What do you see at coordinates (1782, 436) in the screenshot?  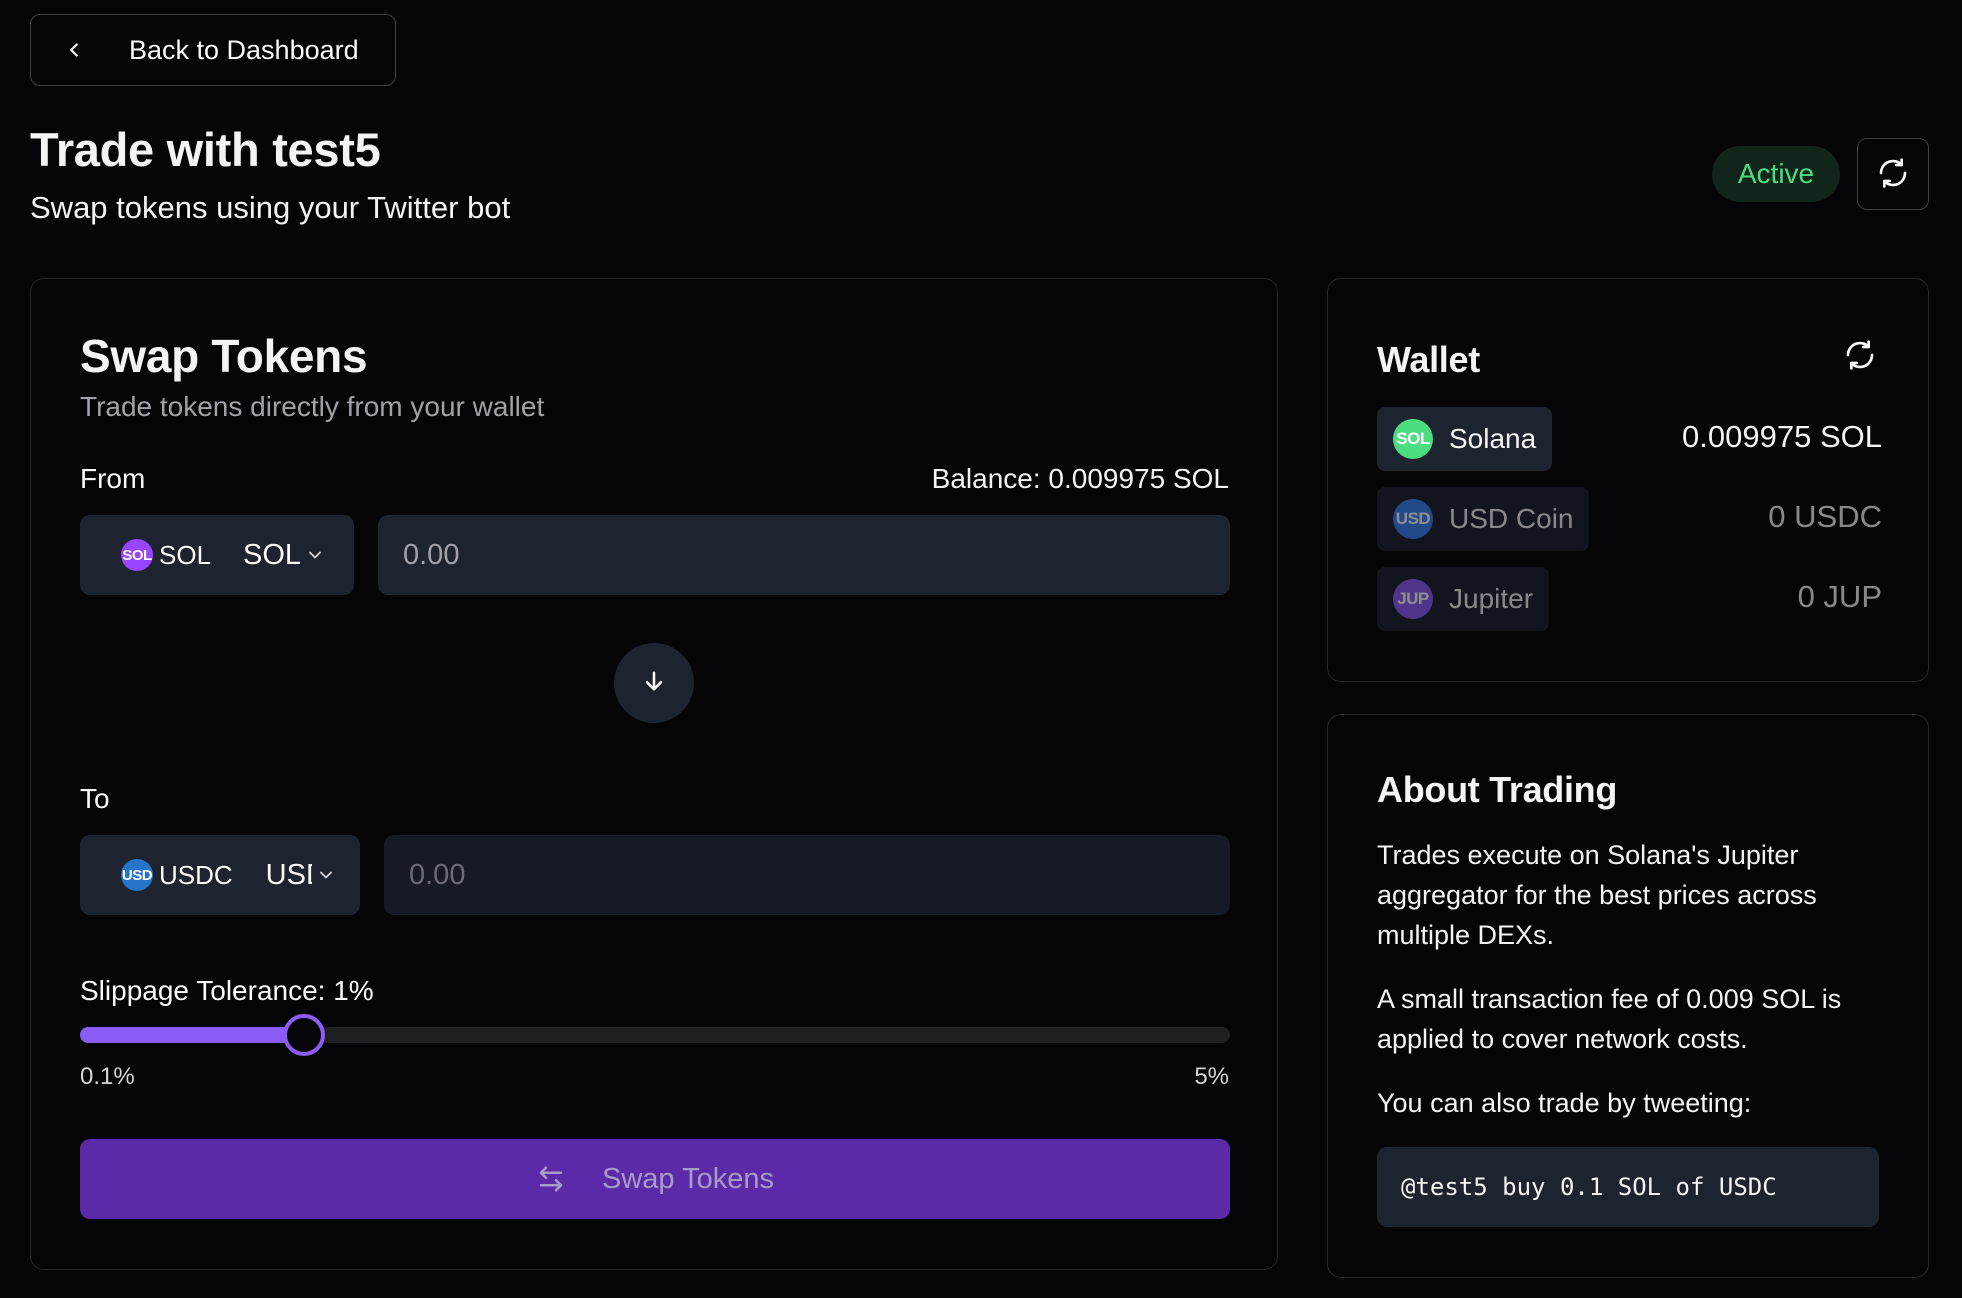 I see `token-balance: 0.009975 SOL` at bounding box center [1782, 436].